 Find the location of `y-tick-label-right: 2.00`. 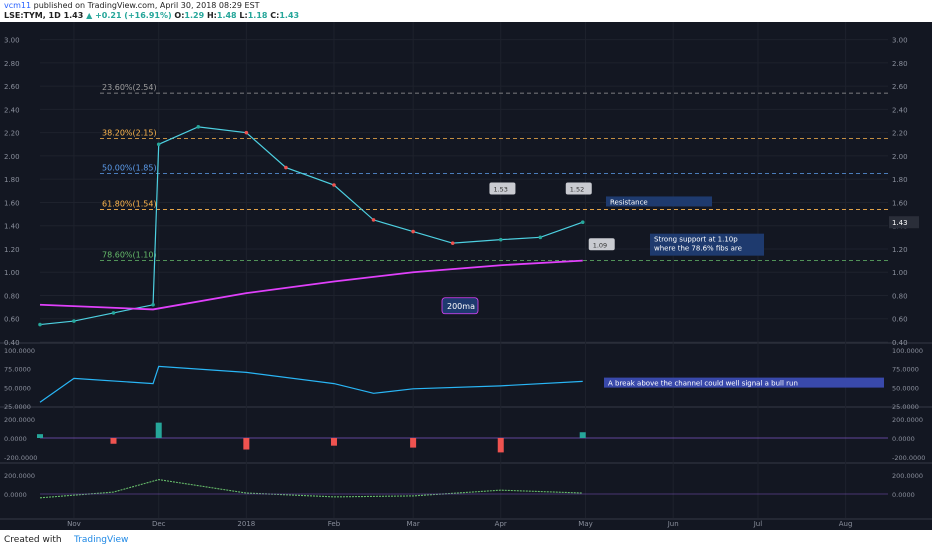

y-tick-label-right: 2.00 is located at coordinates (900, 157).